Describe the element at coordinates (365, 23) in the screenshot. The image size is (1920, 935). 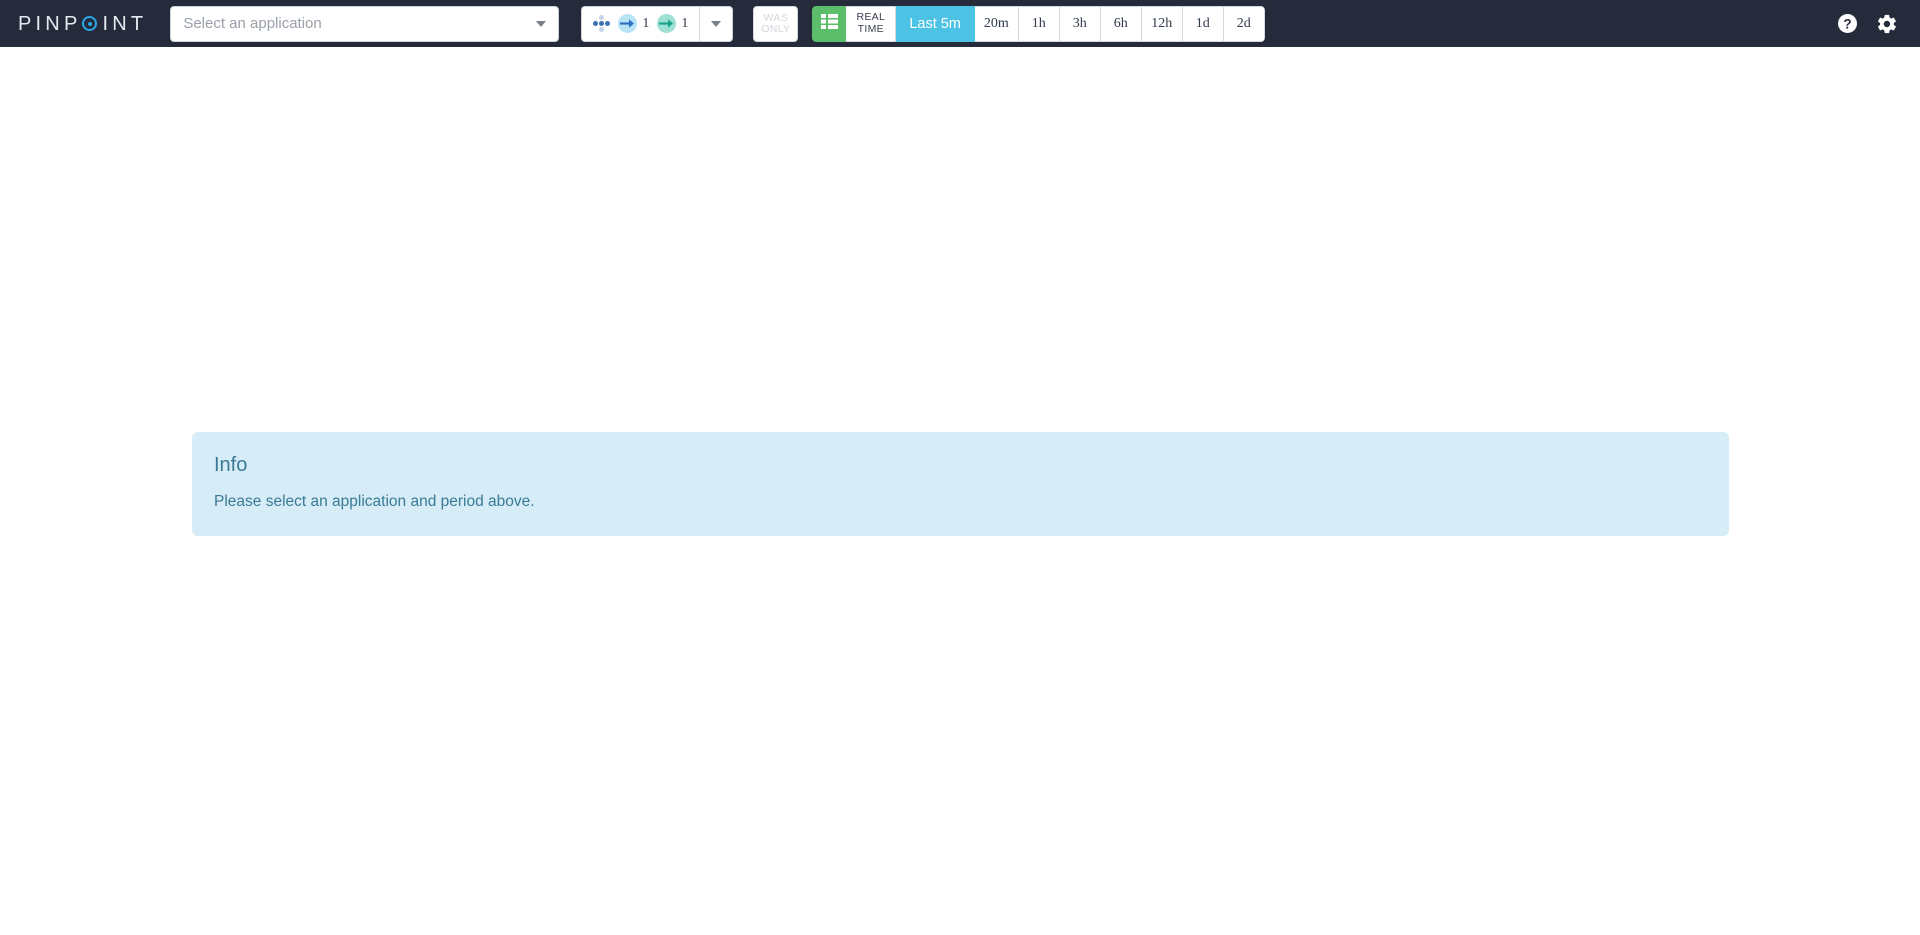
I see `application-select: Select an application` at that location.